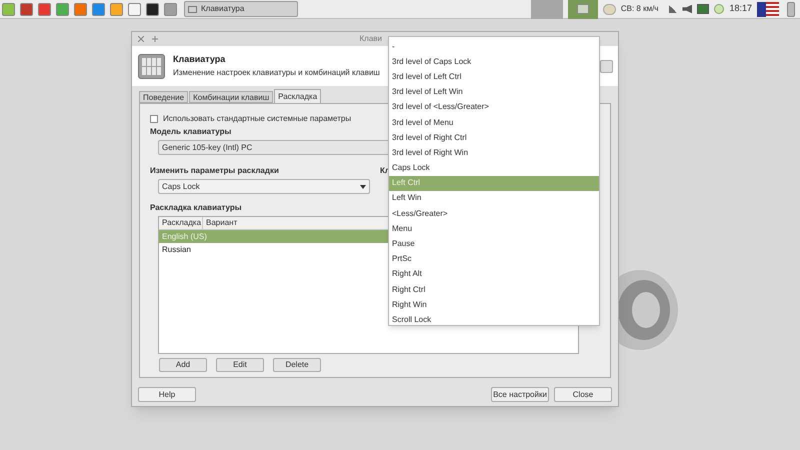  I want to click on checkbox, so click(154, 118).